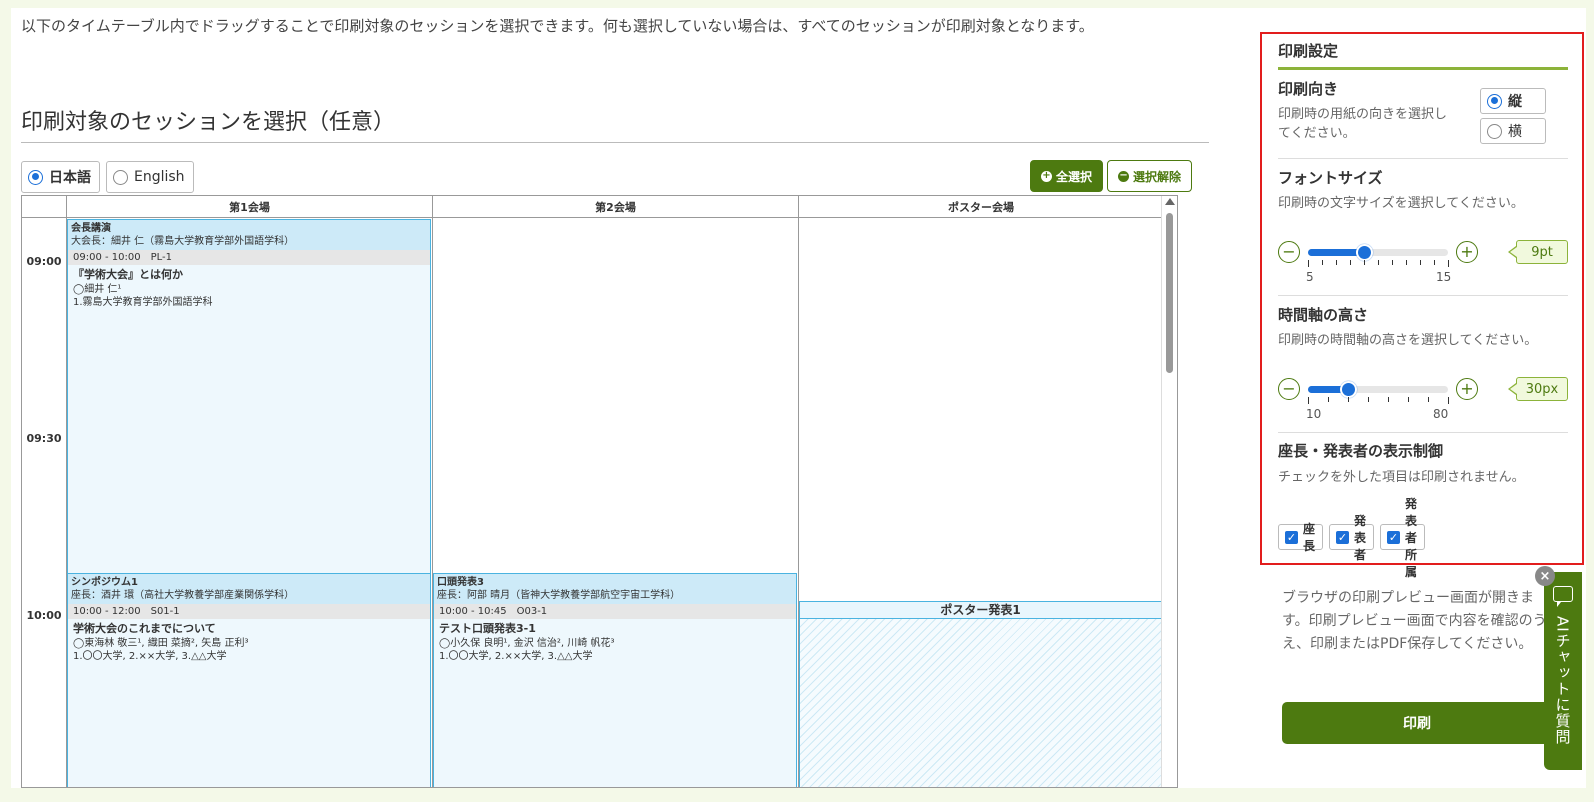 This screenshot has width=1594, height=802. I want to click on orientation-section: 印刷向き 印刷時の用紙の向きを選択してください。 縦 横, so click(1423, 113).